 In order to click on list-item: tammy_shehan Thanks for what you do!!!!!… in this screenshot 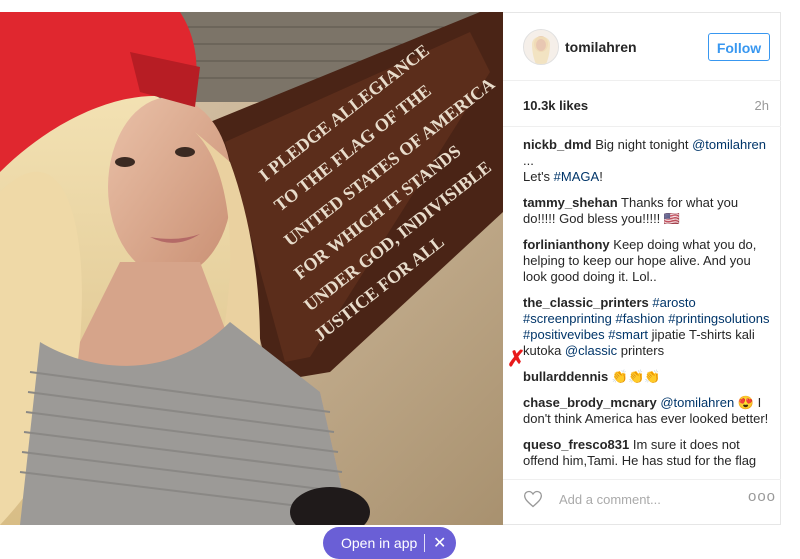, I will do `click(631, 210)`.